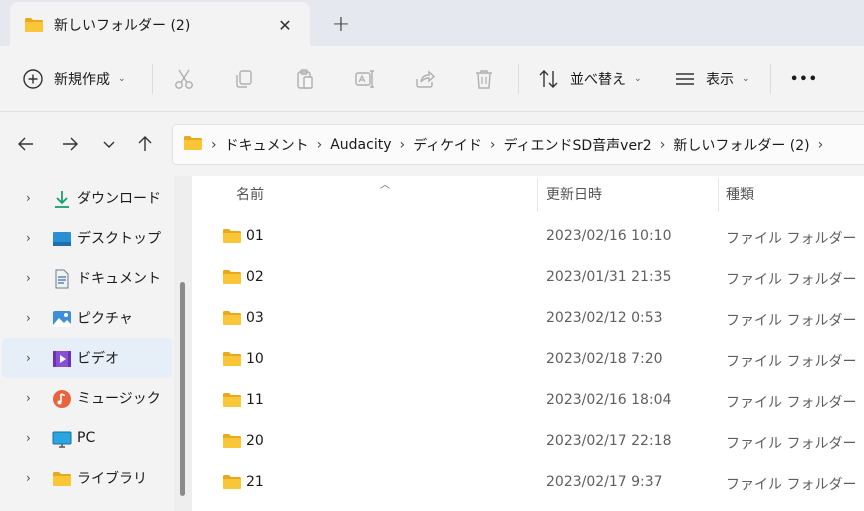 The width and height of the screenshot is (864, 511). Describe the element at coordinates (255, 400) in the screenshot. I see `file-name: 11` at that location.